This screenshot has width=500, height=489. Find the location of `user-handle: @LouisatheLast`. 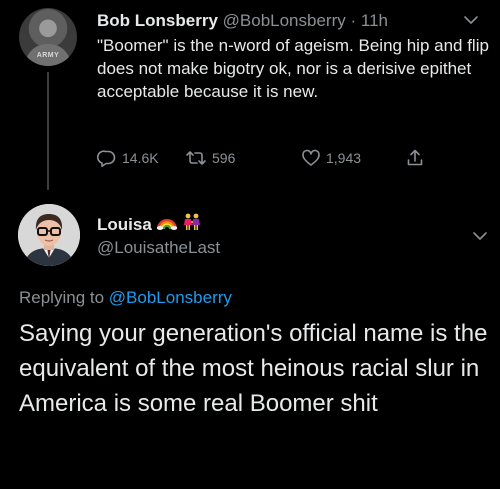

user-handle: @LouisatheLast is located at coordinates (158, 248).